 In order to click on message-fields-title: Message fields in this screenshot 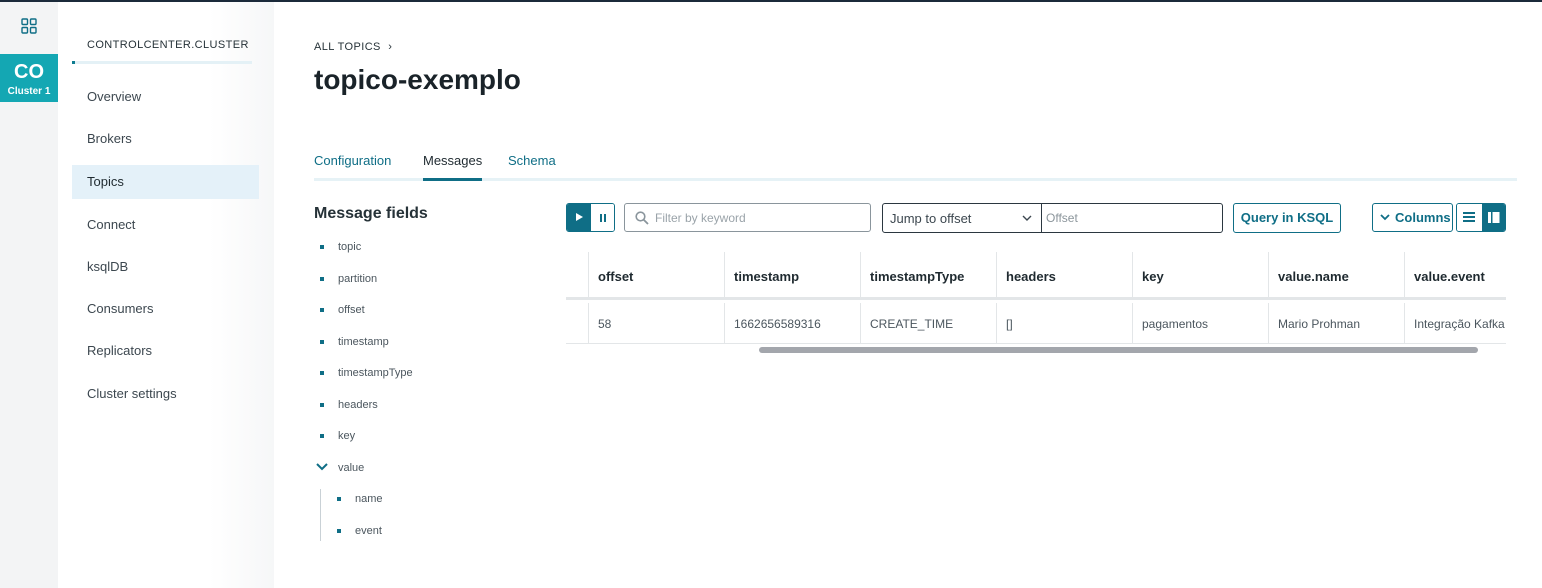, I will do `click(371, 213)`.